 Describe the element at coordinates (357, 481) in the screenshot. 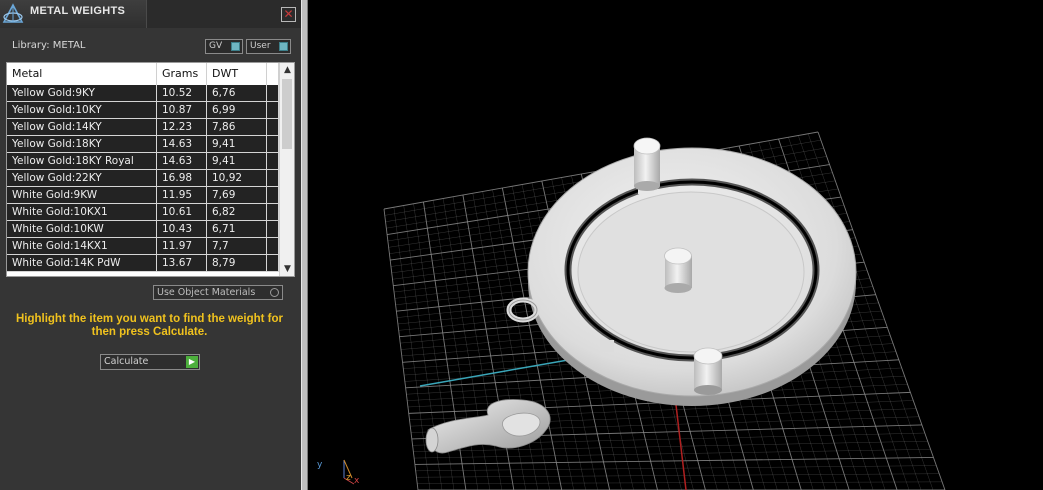

I see `axis-x-label: x` at that location.